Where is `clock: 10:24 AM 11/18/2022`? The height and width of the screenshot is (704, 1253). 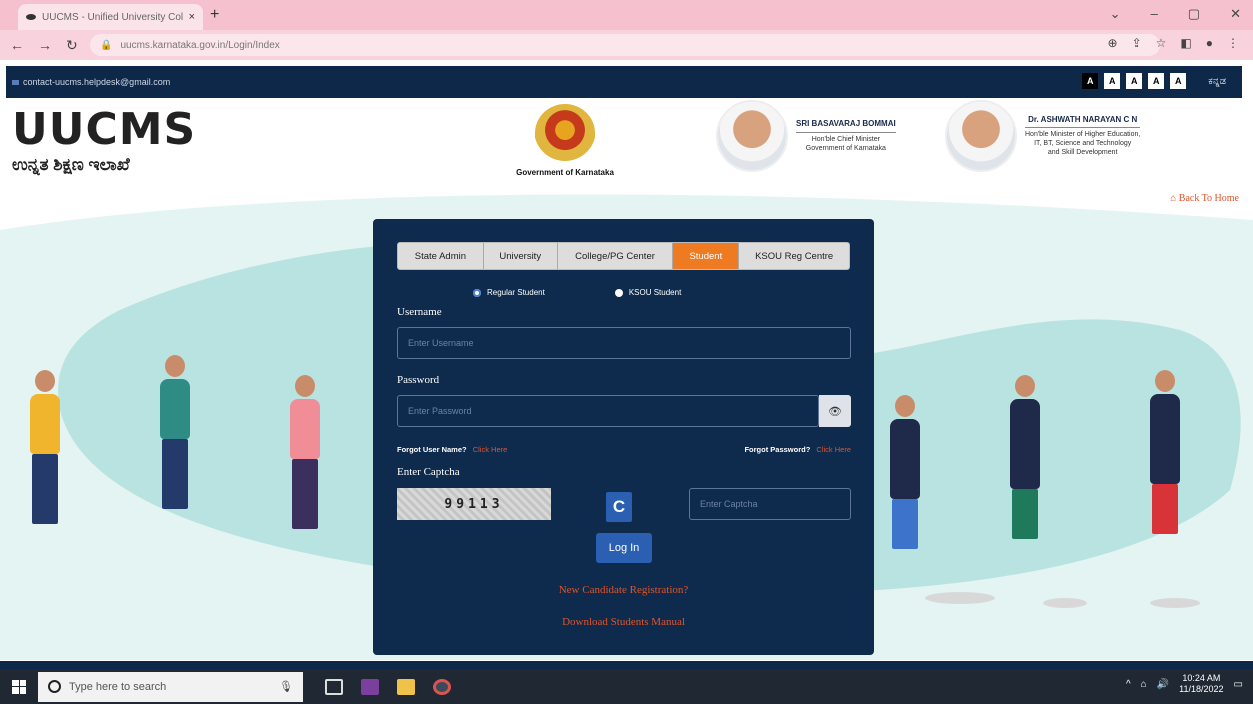
clock: 10:24 AM 11/18/2022 is located at coordinates (1201, 684).